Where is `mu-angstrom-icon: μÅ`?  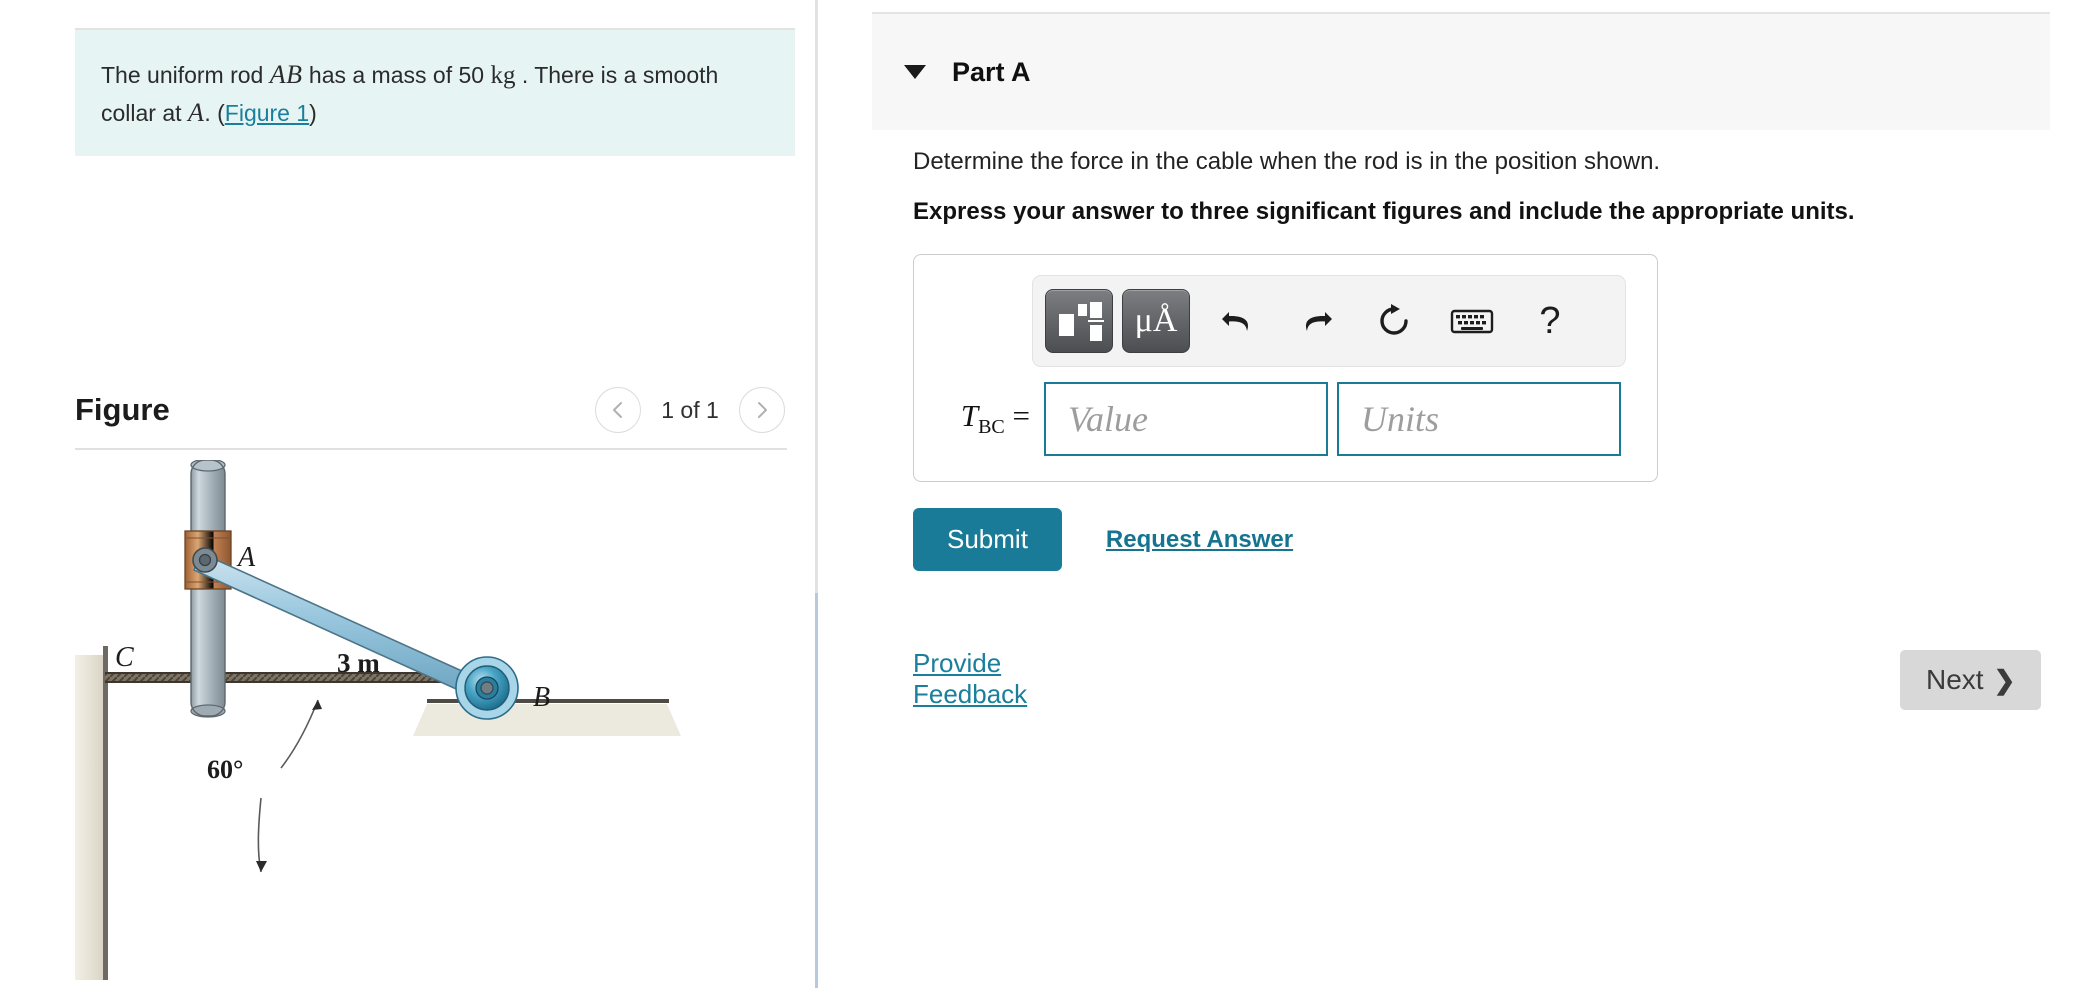
mu-angstrom-icon: μÅ is located at coordinates (1156, 321).